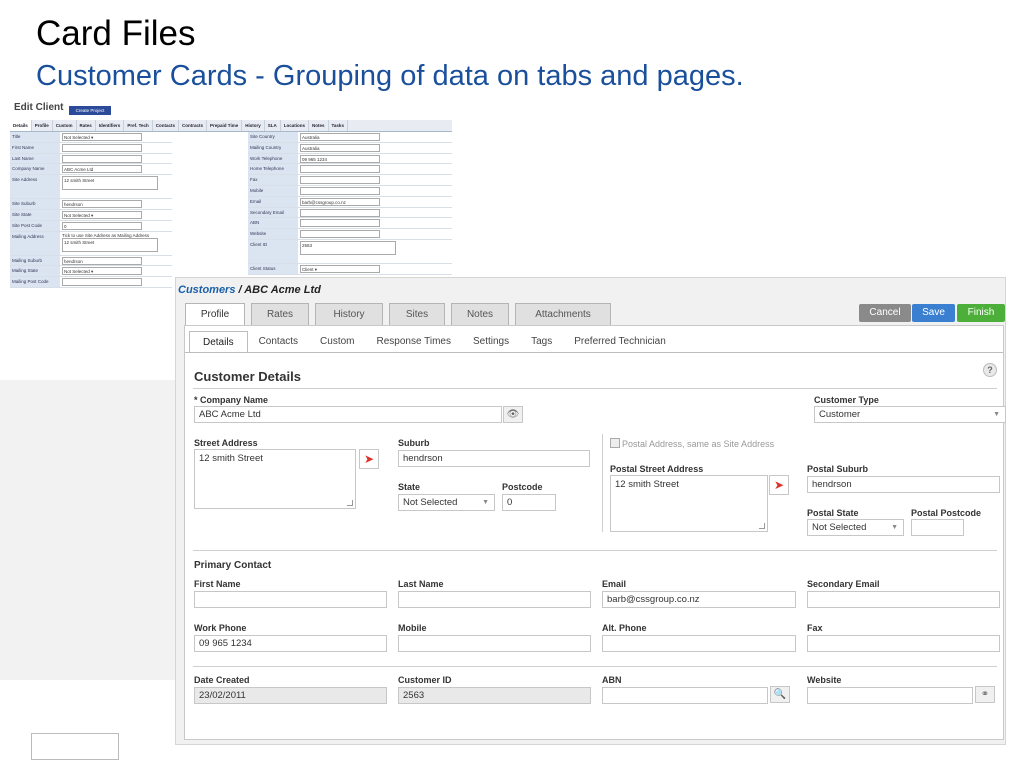  I want to click on old-field-label: Website, so click(273, 234).